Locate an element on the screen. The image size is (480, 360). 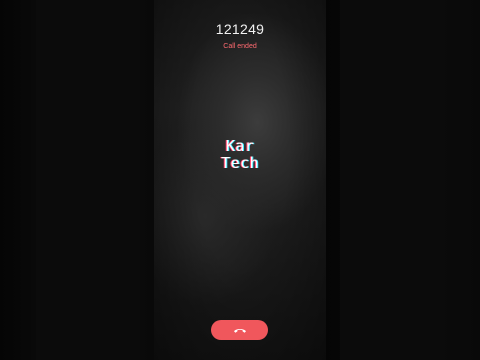
watermark-logo: Kar Tech is located at coordinates (240, 161).